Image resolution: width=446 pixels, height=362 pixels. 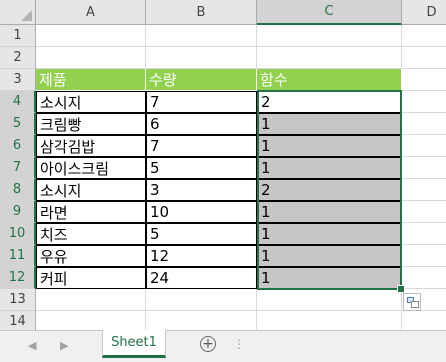 I want to click on cell-b14, so click(x=201, y=320).